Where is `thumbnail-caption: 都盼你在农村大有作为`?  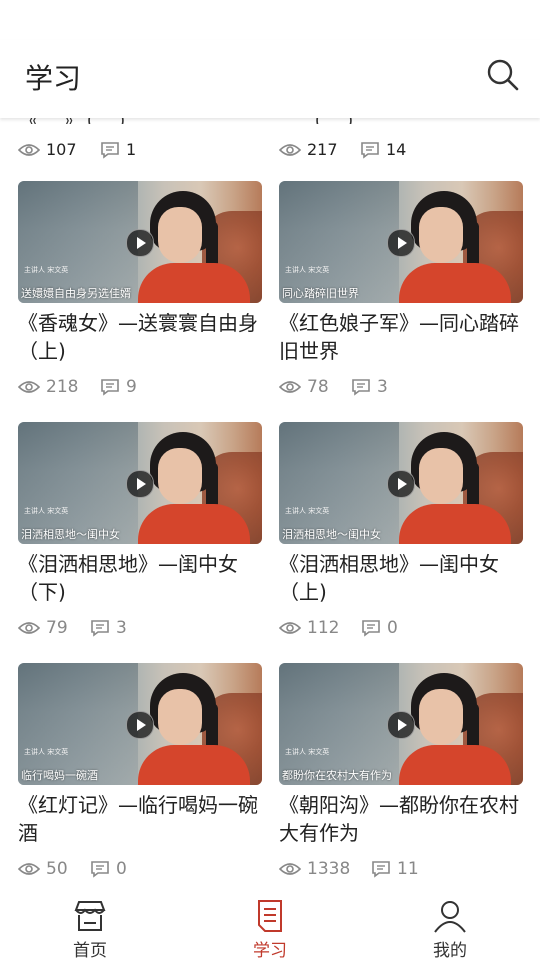 thumbnail-caption: 都盼你在农村大有作为 is located at coordinates (337, 775).